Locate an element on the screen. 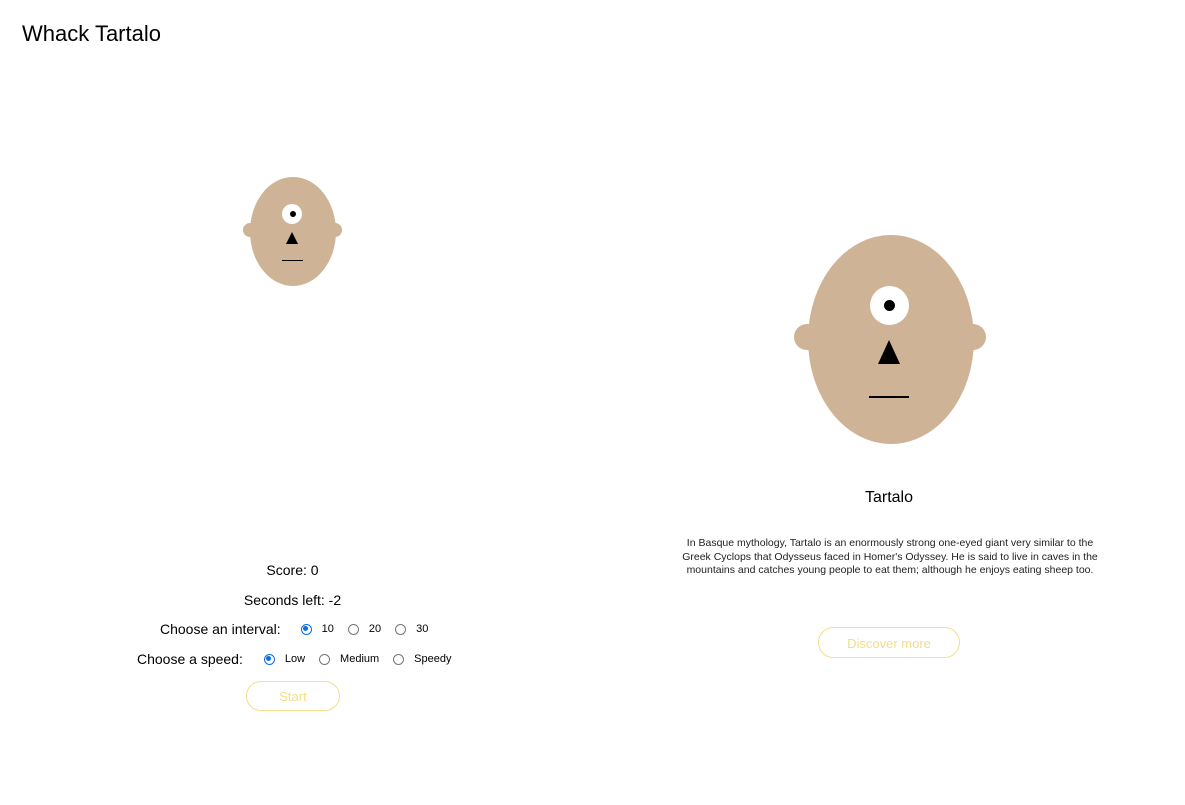  interval-option-20: 20 is located at coordinates (364, 629).